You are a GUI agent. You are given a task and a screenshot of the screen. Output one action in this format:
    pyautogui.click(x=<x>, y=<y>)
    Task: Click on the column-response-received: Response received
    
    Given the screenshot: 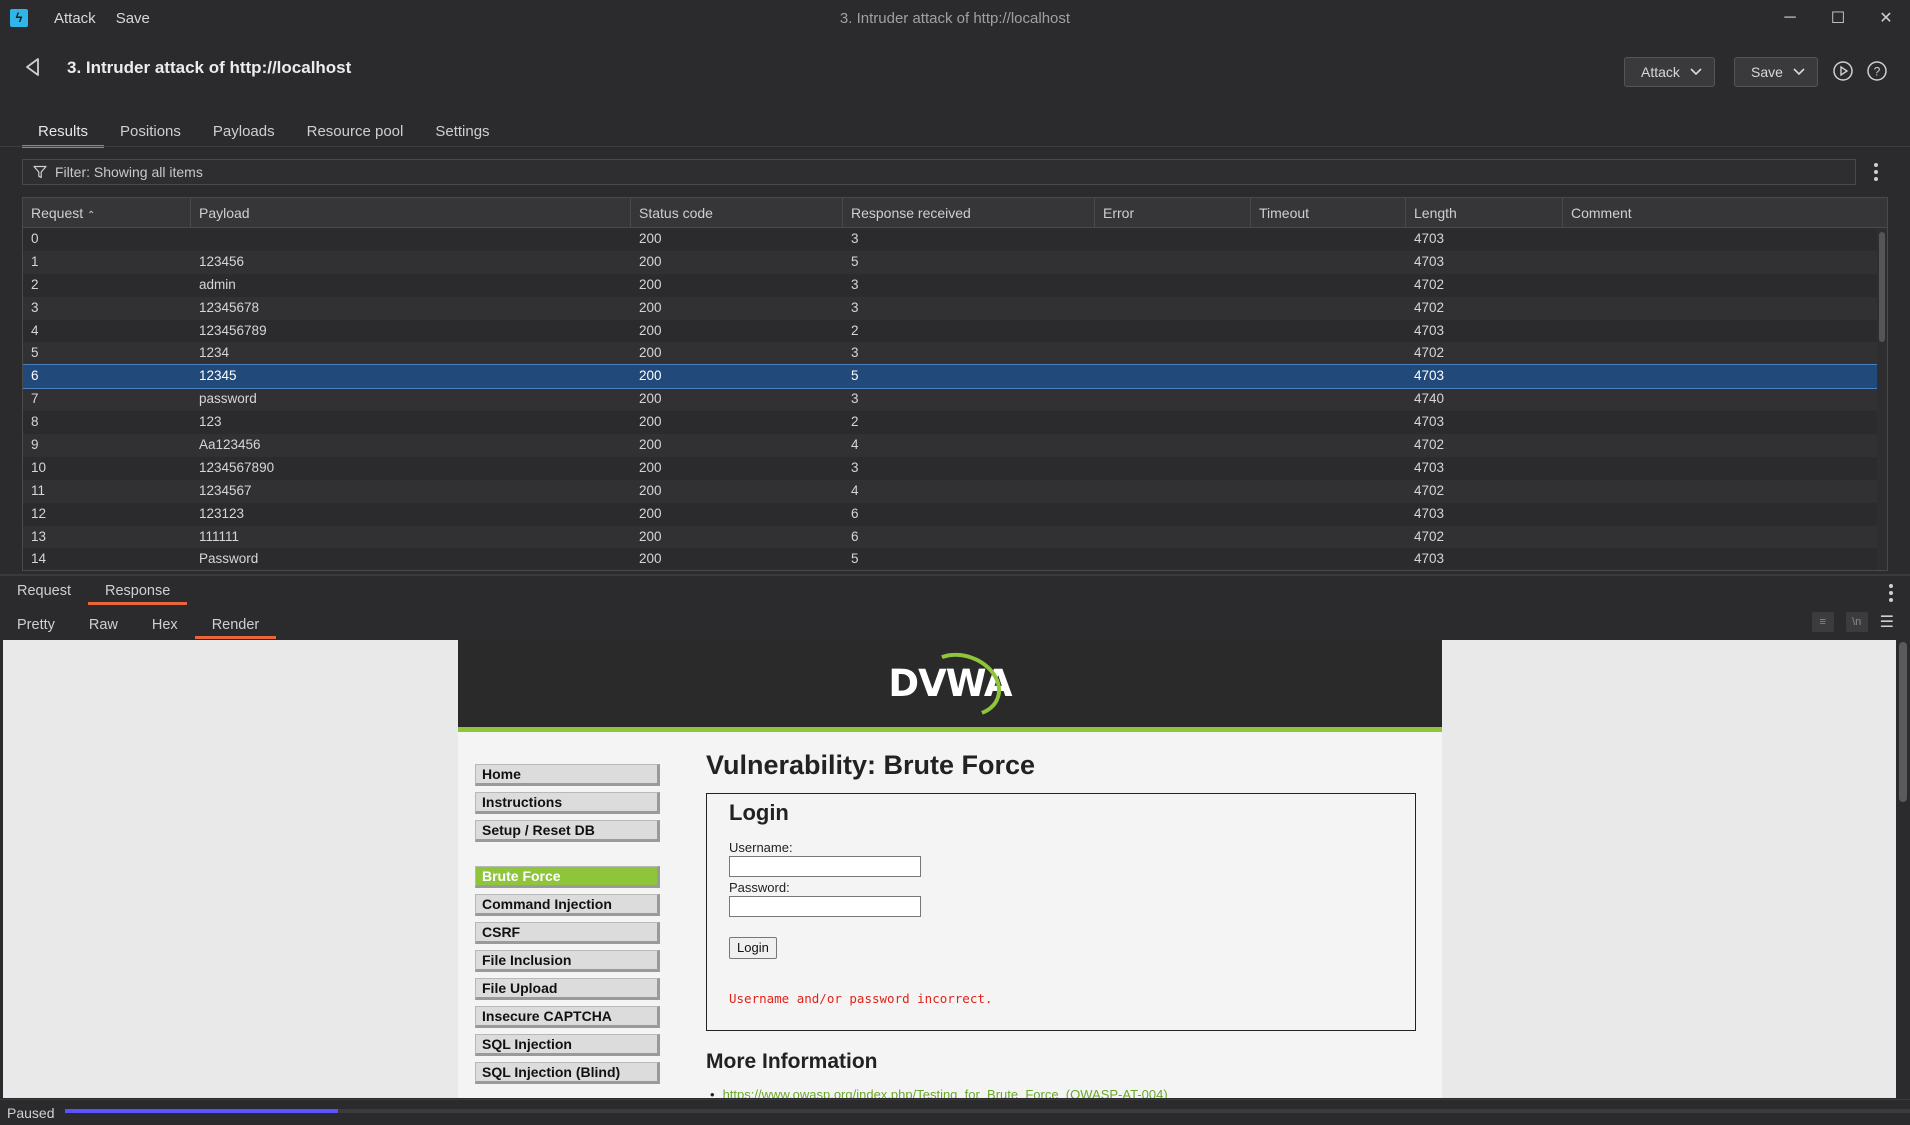 What is the action you would take?
    pyautogui.click(x=969, y=213)
    